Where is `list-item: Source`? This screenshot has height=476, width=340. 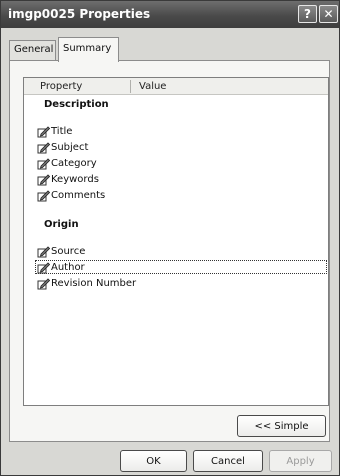 list-item: Source is located at coordinates (61, 251).